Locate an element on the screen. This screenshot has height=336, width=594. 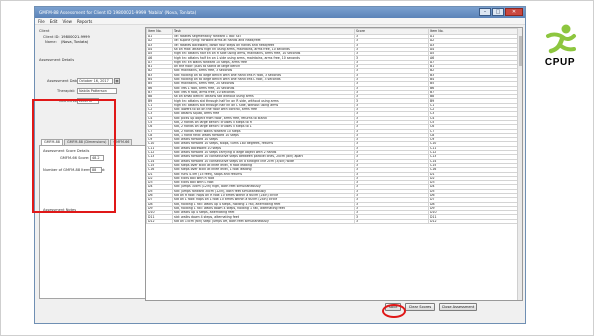
close-assessment-button: Close Assessment is located at coordinates (458, 307).